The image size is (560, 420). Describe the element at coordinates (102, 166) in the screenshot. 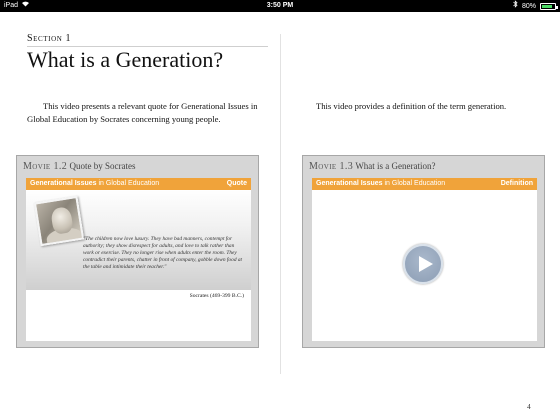

I see `movie-caption-text: Quote by Socrates` at that location.